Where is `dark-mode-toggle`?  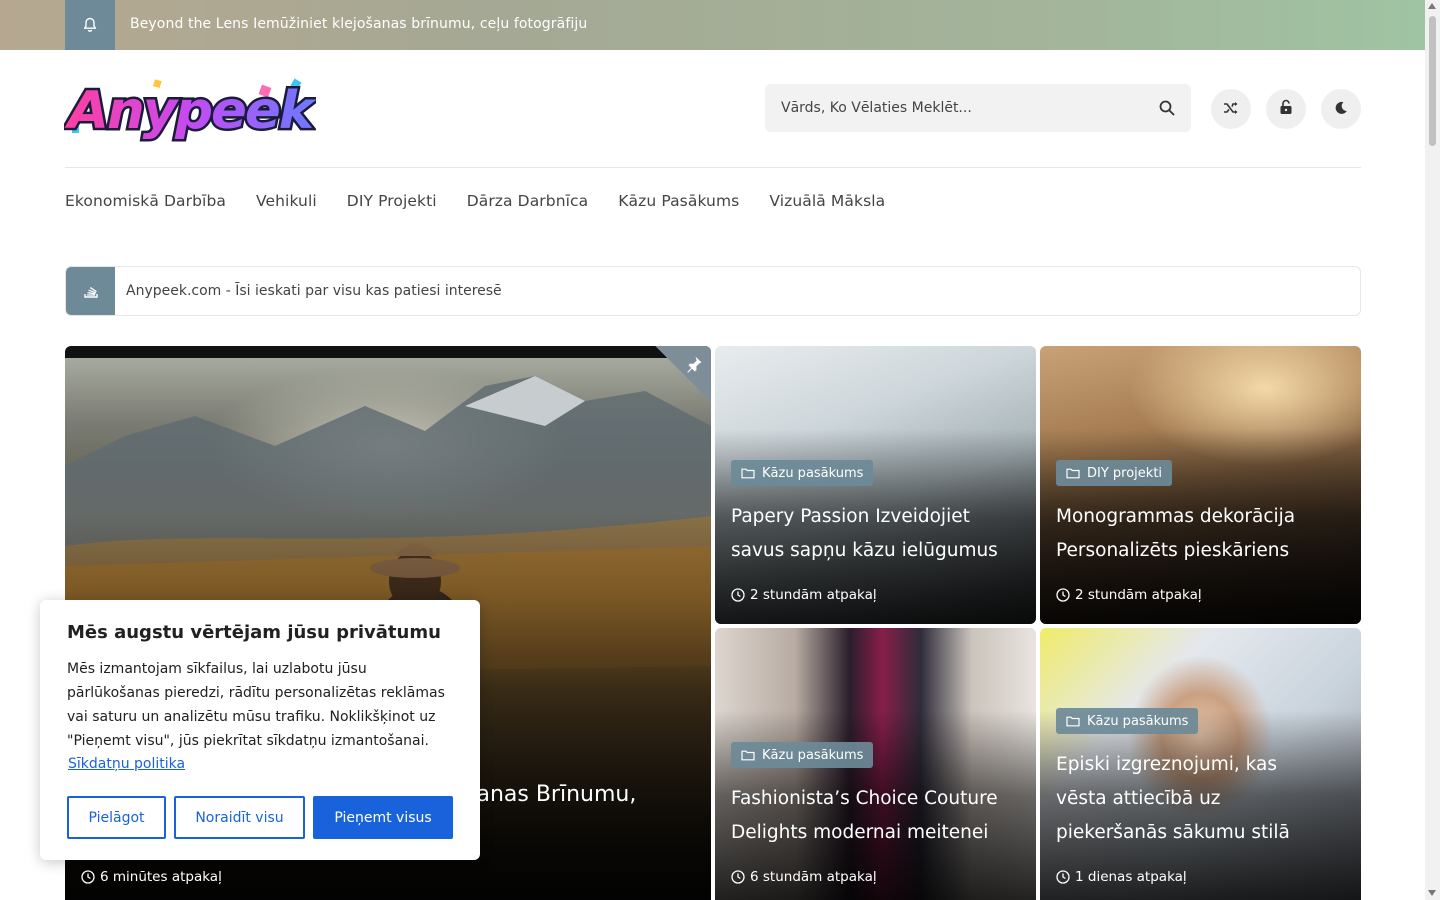
dark-mode-toggle is located at coordinates (1341, 109).